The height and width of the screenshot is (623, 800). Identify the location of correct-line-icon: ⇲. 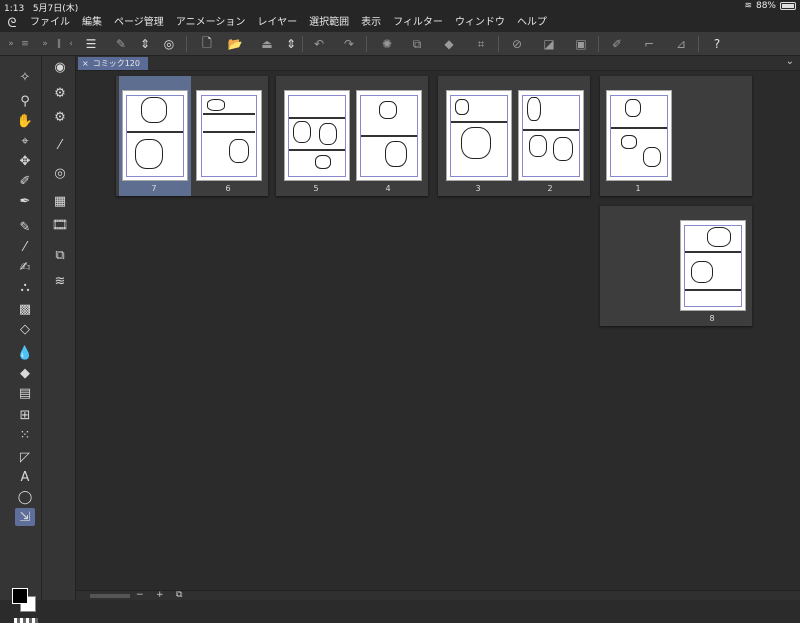
(25, 517).